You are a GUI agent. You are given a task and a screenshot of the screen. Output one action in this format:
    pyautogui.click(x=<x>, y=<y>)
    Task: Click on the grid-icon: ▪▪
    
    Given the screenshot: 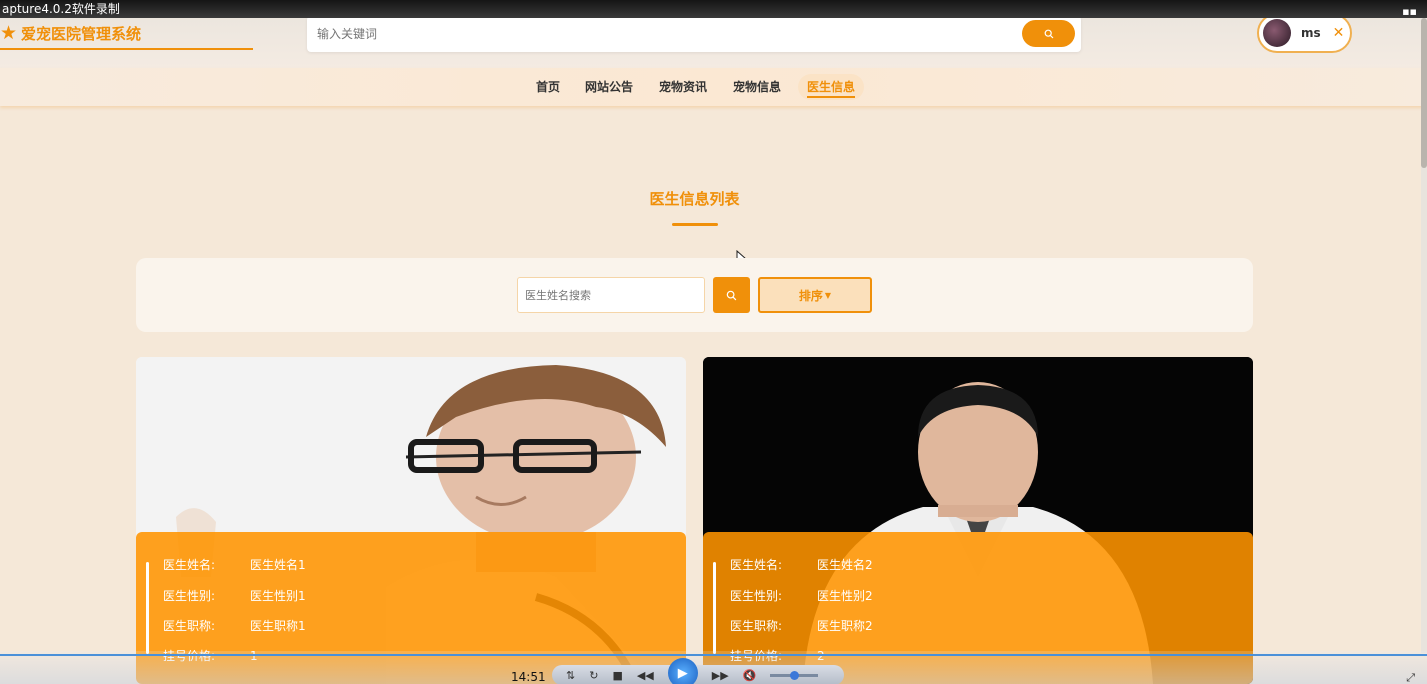 What is the action you would take?
    pyautogui.click(x=1409, y=12)
    